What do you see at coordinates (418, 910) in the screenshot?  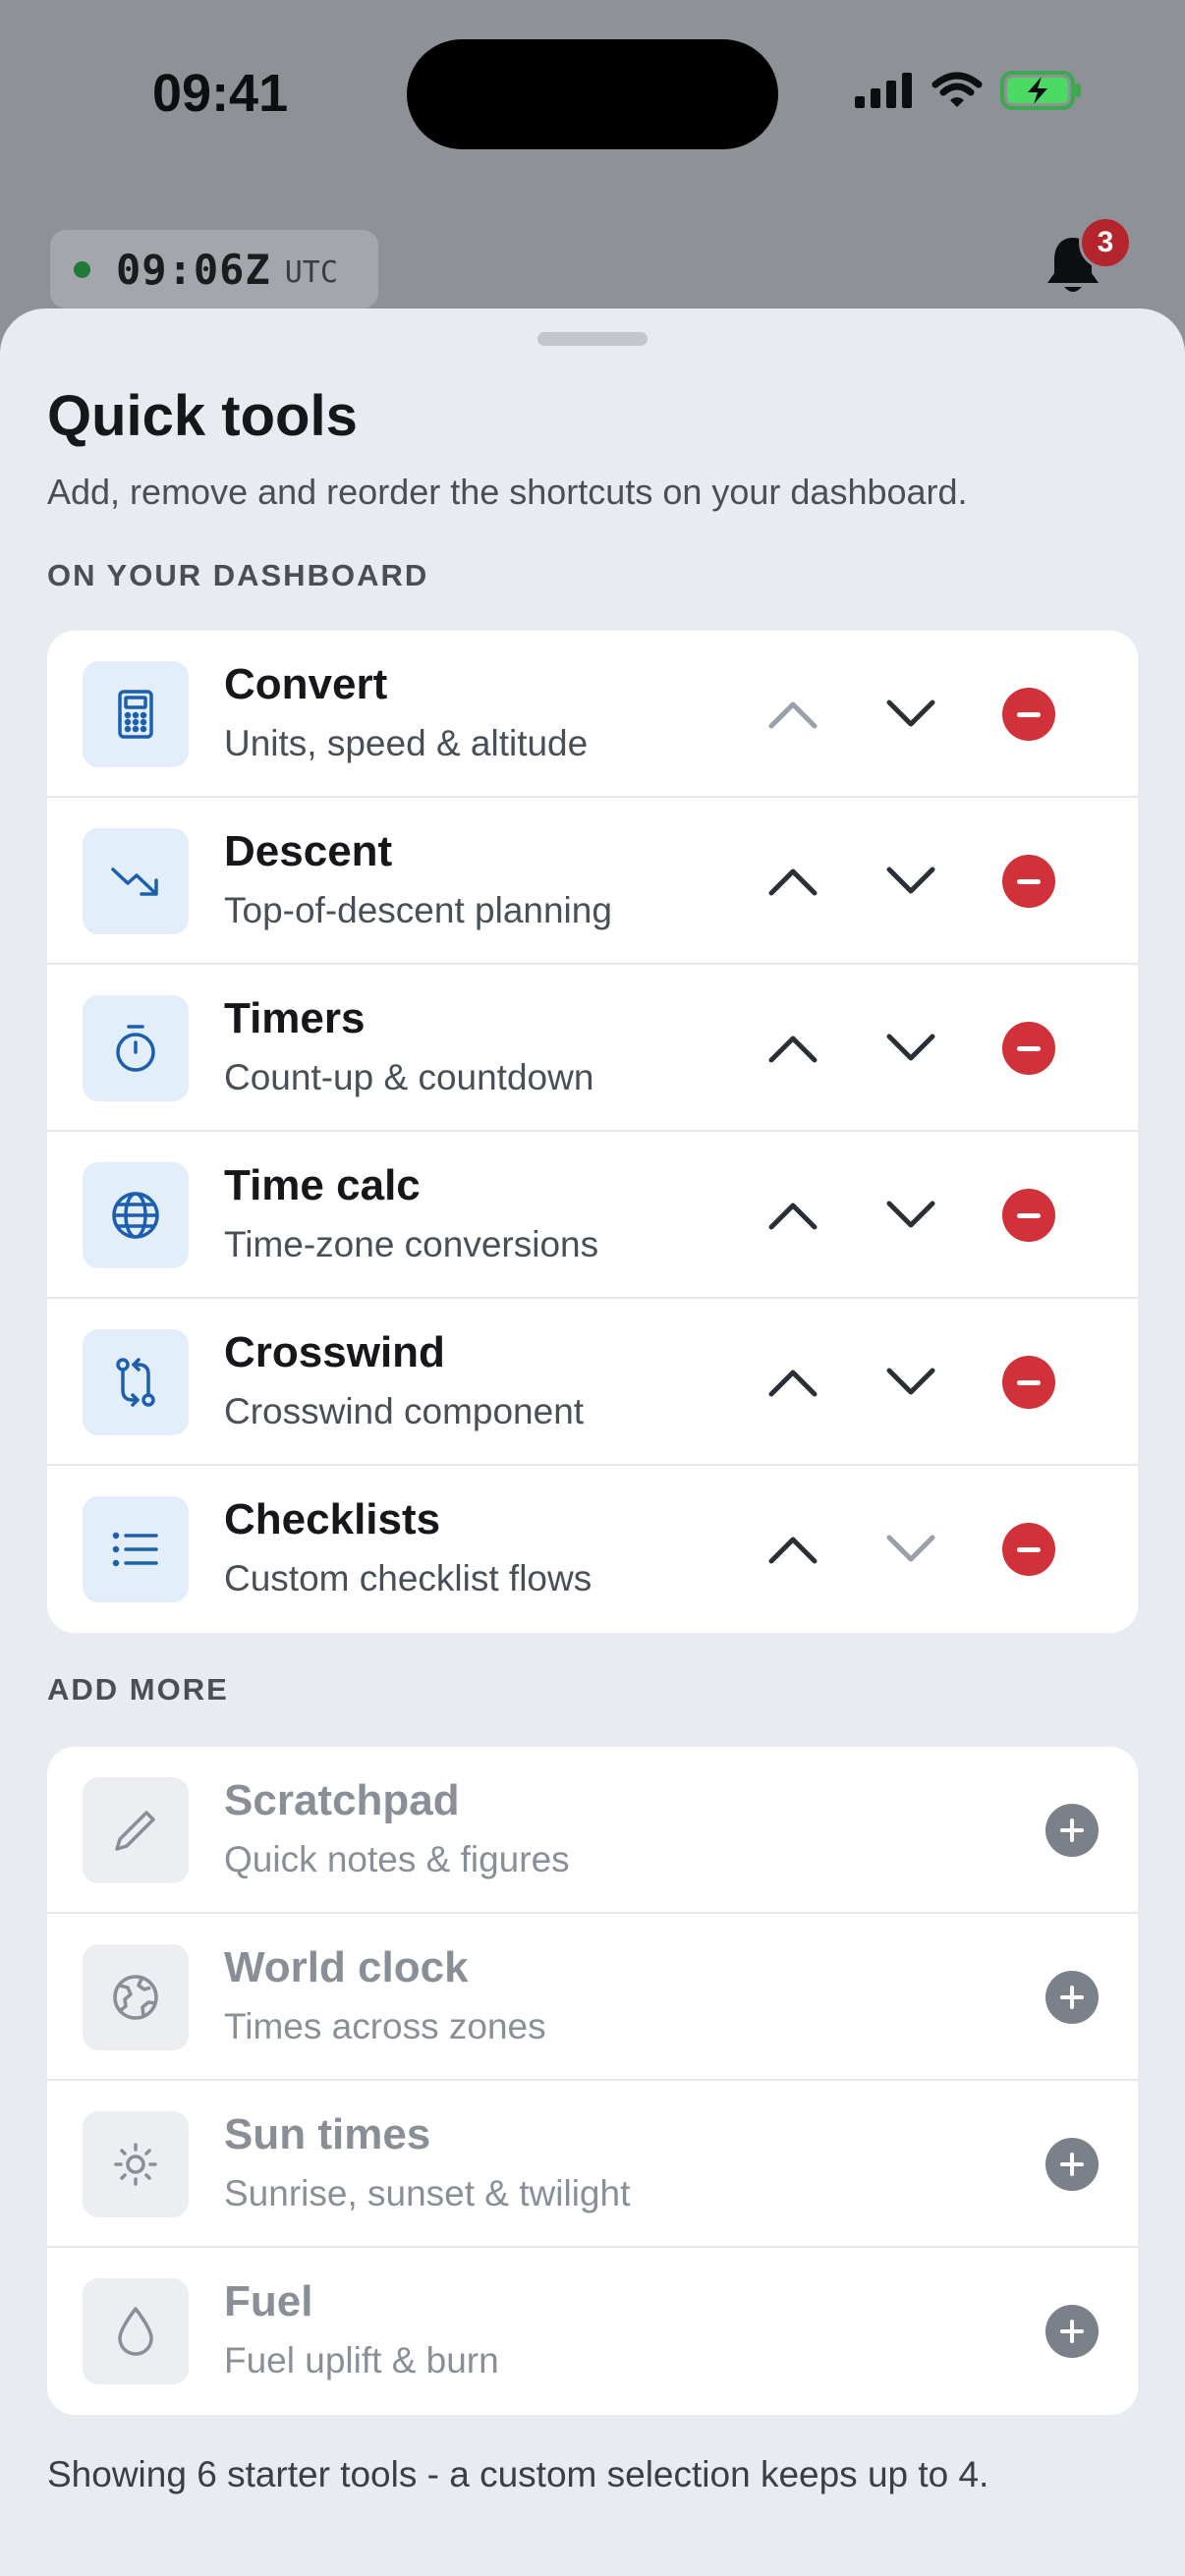 I see `tool-description: Top-of-descent planning` at bounding box center [418, 910].